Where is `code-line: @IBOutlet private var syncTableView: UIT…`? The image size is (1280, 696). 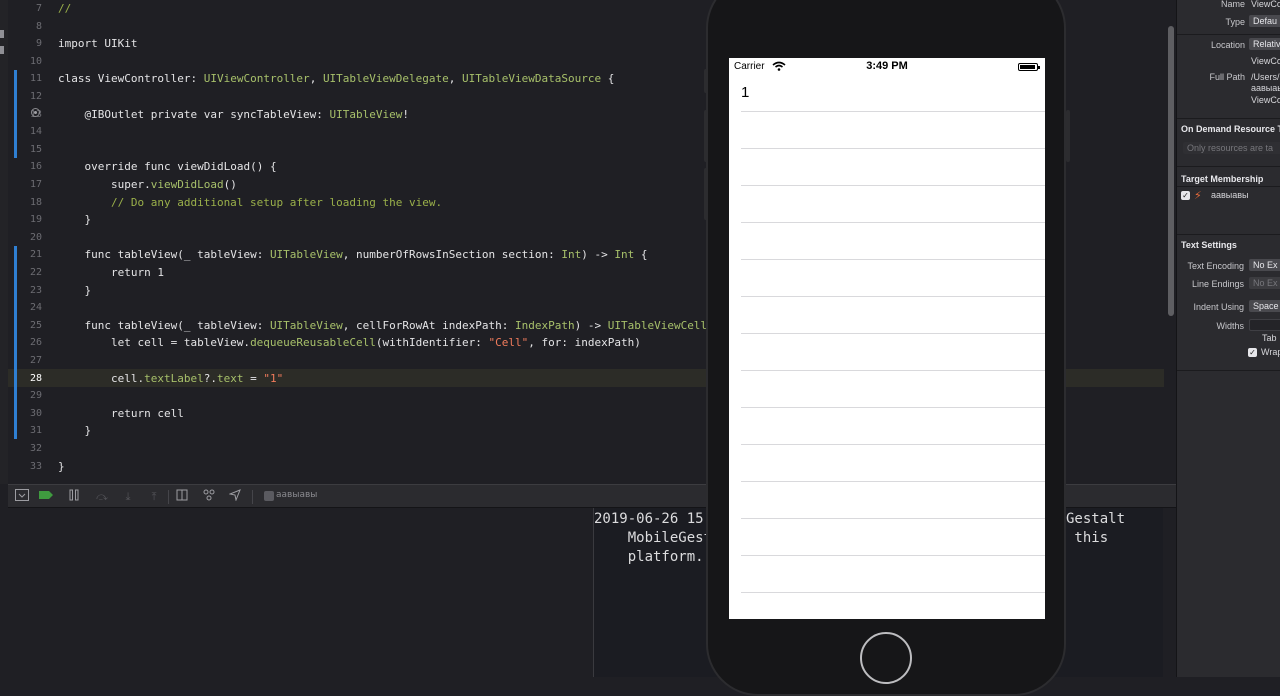
code-line: @IBOutlet private var syncTableView: UIT… is located at coordinates (233, 114).